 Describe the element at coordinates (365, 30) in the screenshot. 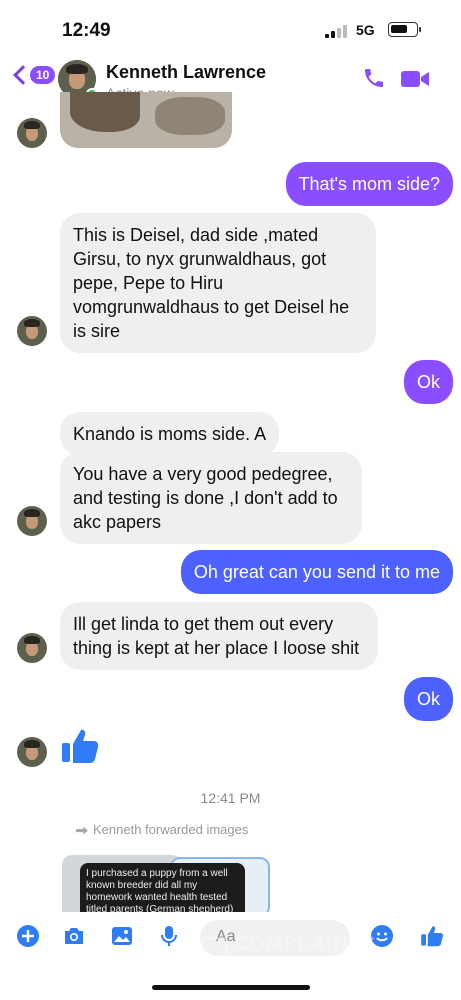

I see `network-type: 5G` at that location.